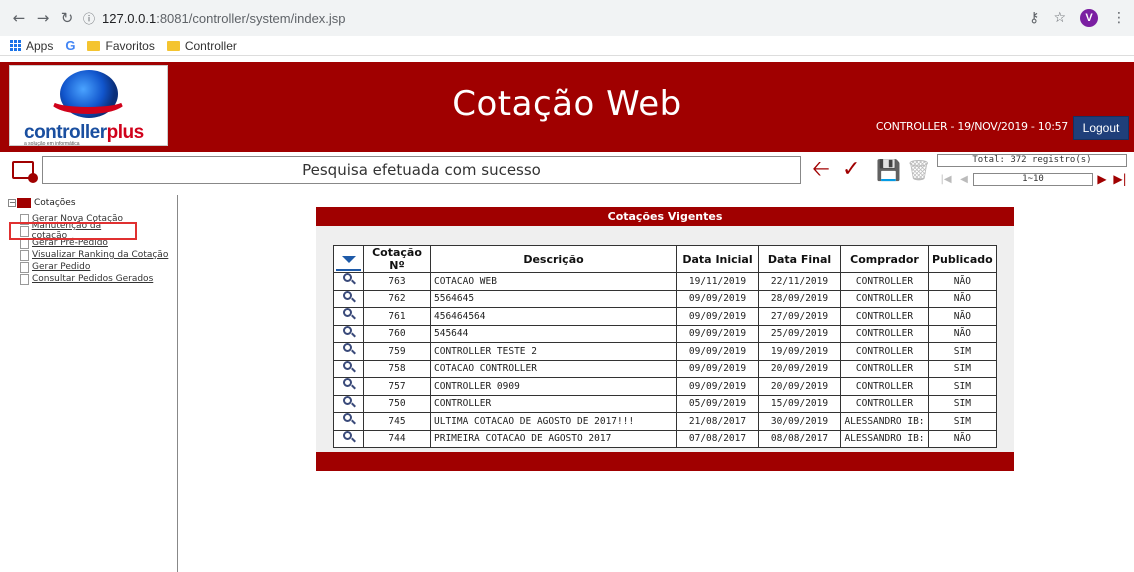 Image resolution: width=1134 pixels, height=572 pixels. I want to click on back-arrow-icon: 🡠, so click(821, 170).